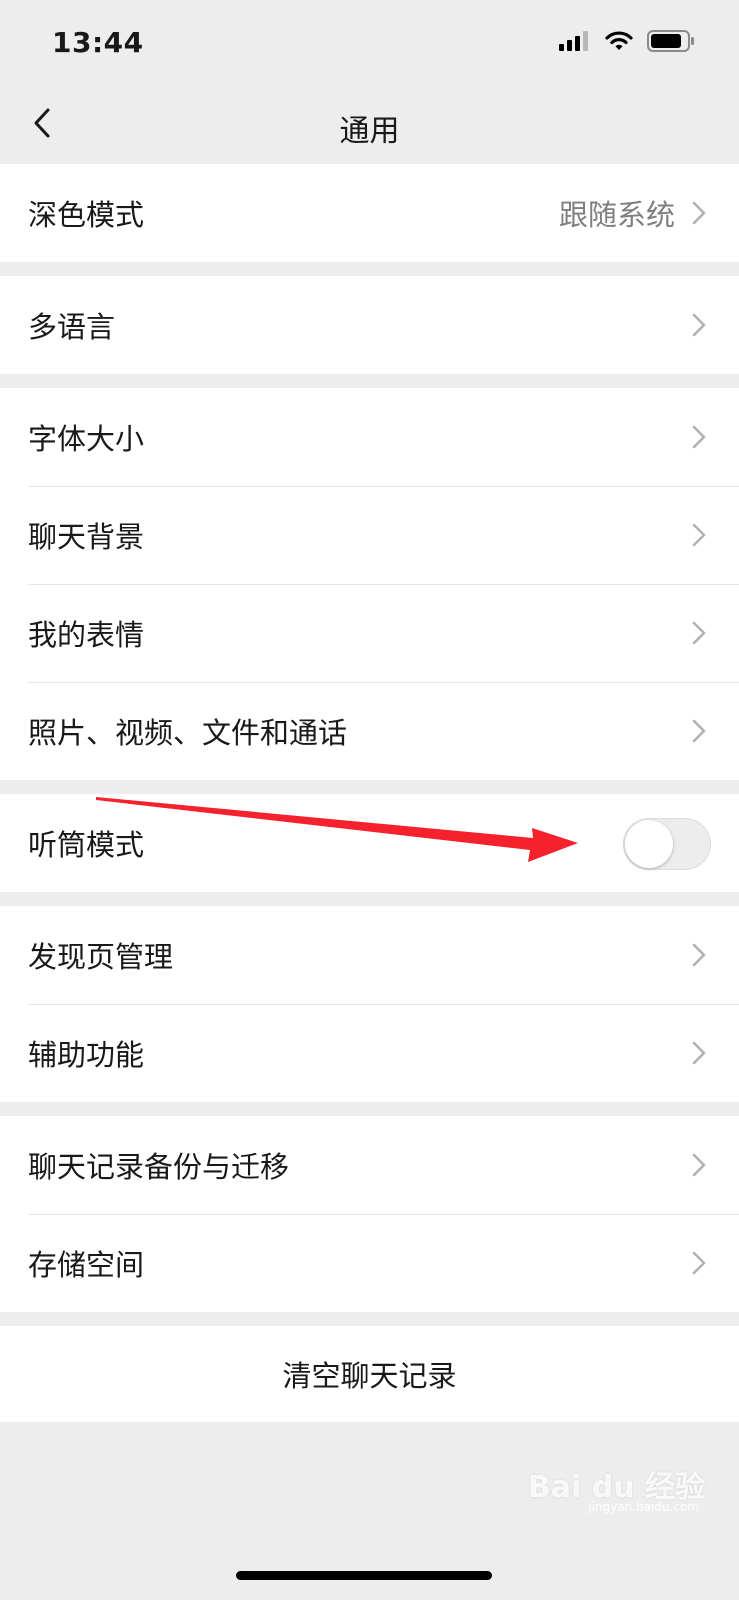  What do you see at coordinates (86, 1265) in the screenshot?
I see `storage-label: 存储空间` at bounding box center [86, 1265].